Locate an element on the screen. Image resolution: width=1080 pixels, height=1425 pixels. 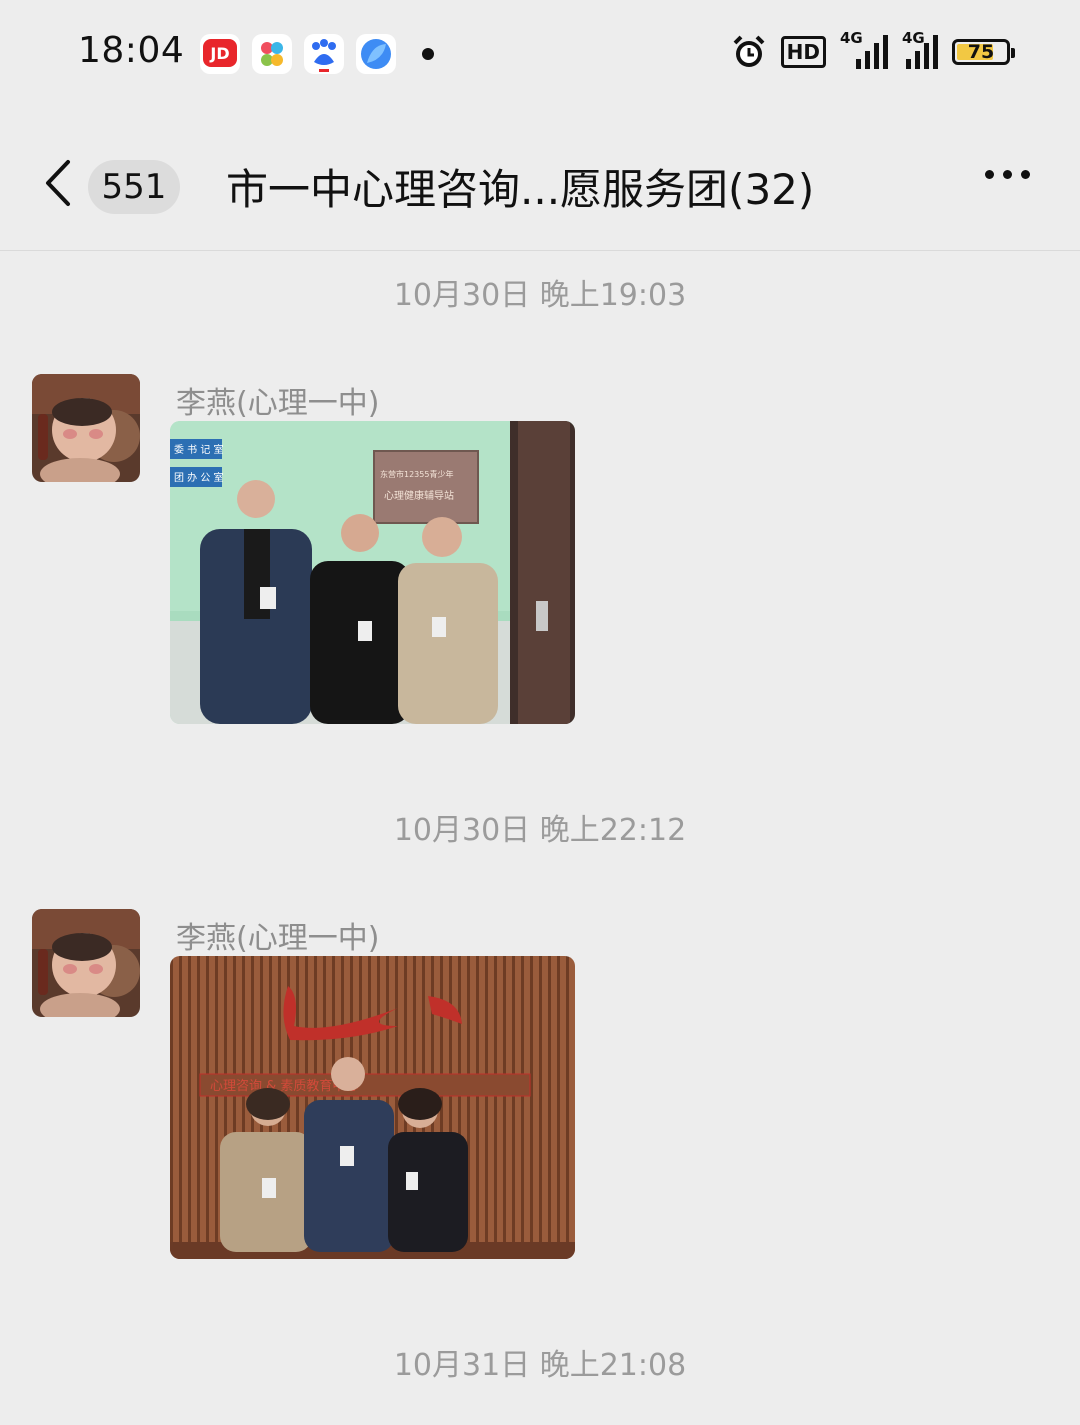
flower-app-icon is located at coordinates (272, 54).